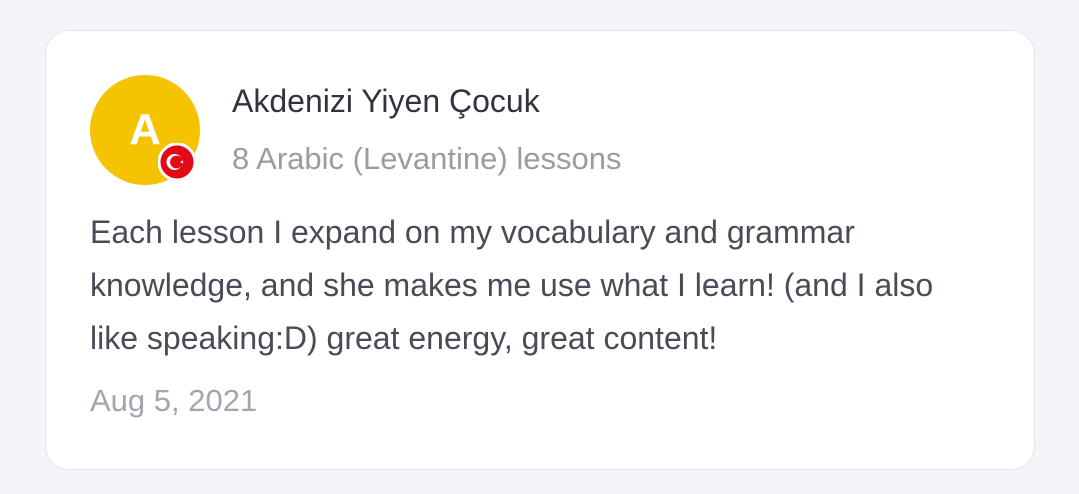 The image size is (1079, 494). Describe the element at coordinates (145, 129) in the screenshot. I see `avatar-initial: A` at that location.